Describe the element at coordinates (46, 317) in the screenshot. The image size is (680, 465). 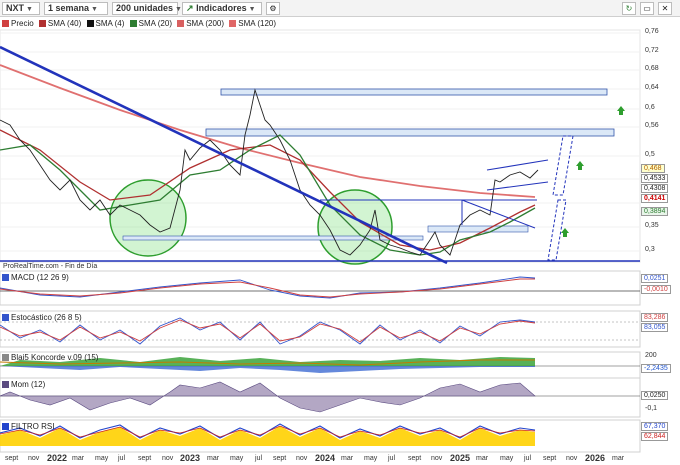
I see `pane-title: Estocástico (26 8 5)` at that location.